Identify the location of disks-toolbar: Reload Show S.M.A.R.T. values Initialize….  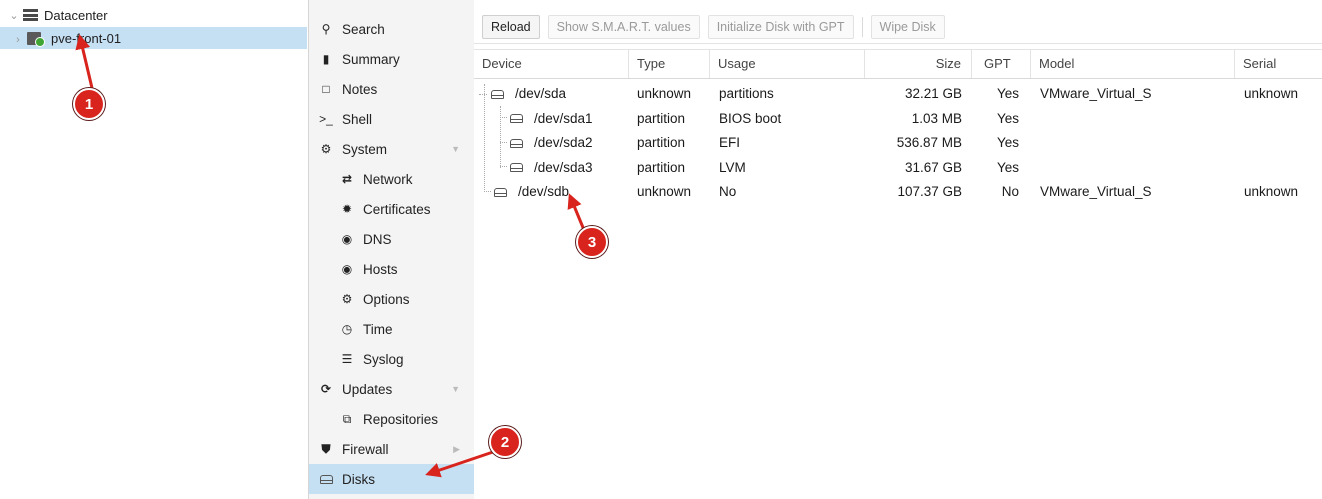
(898, 27).